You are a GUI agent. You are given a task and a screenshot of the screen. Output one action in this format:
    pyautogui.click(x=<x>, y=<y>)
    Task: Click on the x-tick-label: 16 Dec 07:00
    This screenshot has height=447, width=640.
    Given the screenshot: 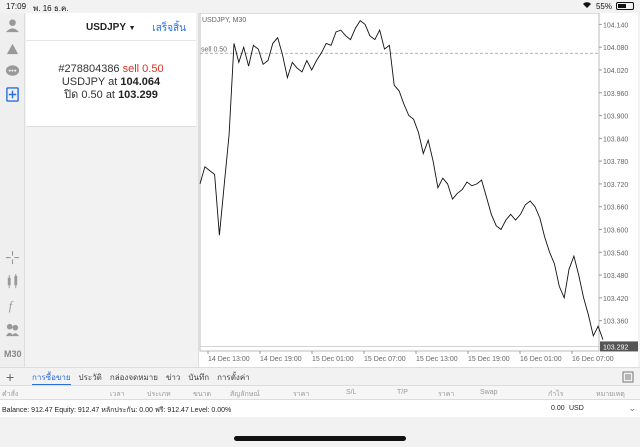 What is the action you would take?
    pyautogui.click(x=593, y=359)
    